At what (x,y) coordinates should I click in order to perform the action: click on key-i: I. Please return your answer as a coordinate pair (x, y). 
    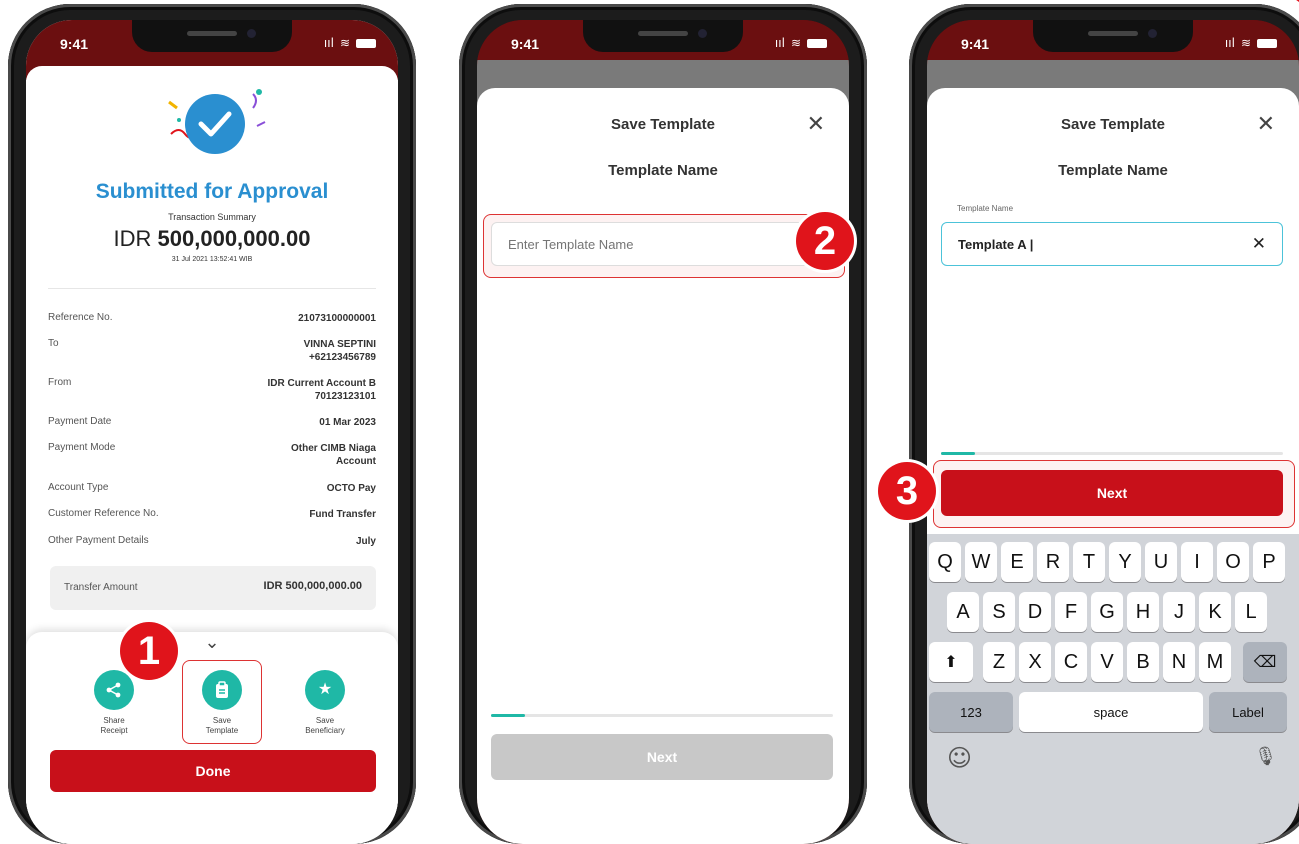
    Looking at the image, I should click on (1197, 562).